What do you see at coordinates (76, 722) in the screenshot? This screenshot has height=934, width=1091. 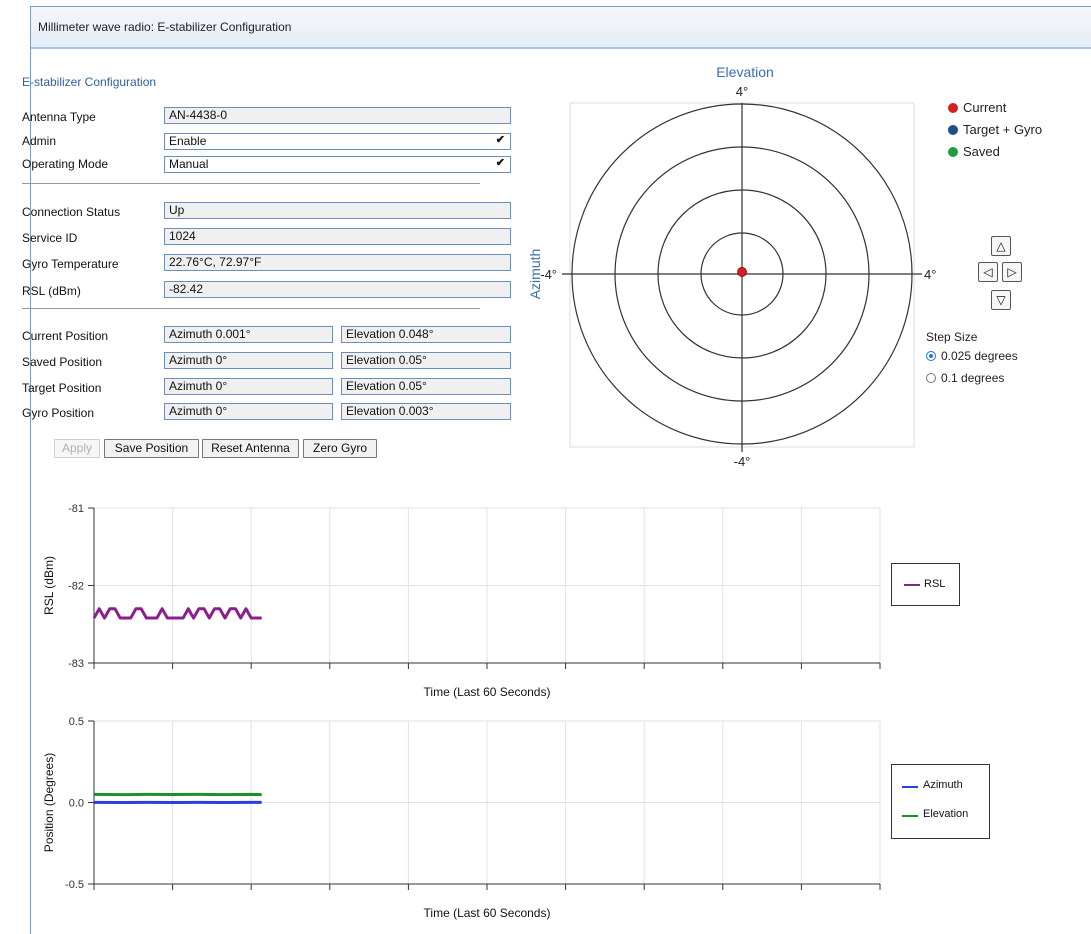 I see `y-tick-label: 0.5` at bounding box center [76, 722].